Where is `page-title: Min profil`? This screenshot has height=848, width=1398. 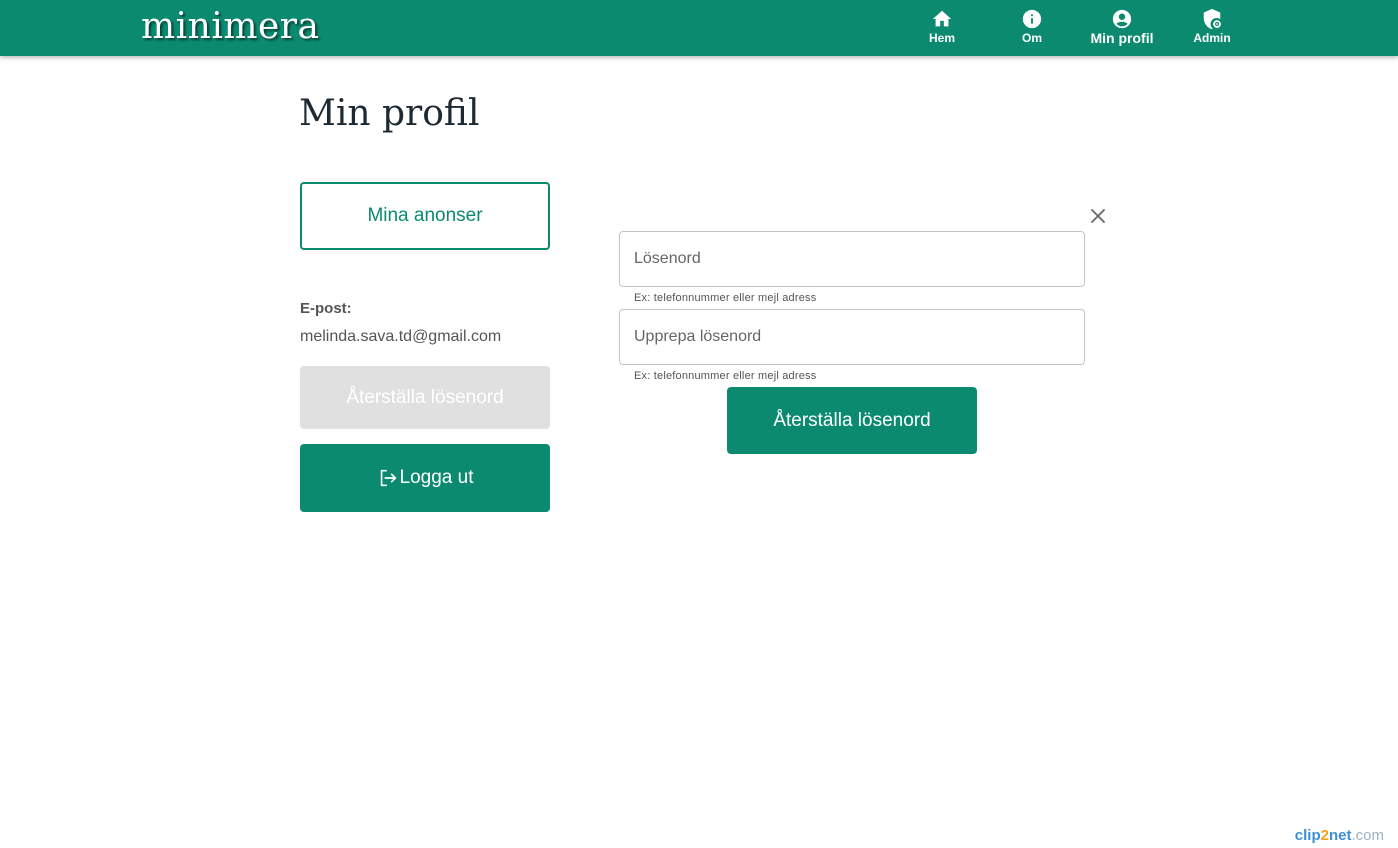 page-title: Min profil is located at coordinates (389, 113).